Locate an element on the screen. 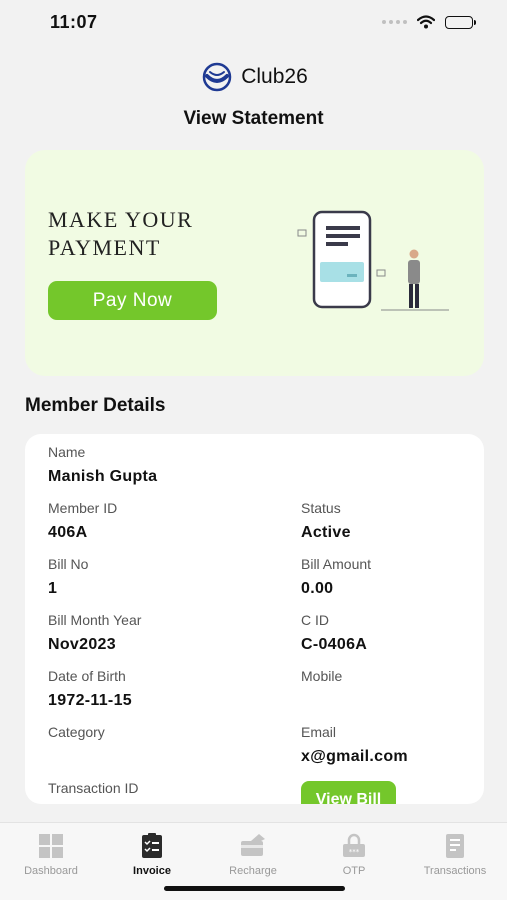 The image size is (507, 900). promo-title: Make your payment is located at coordinates (148, 234).